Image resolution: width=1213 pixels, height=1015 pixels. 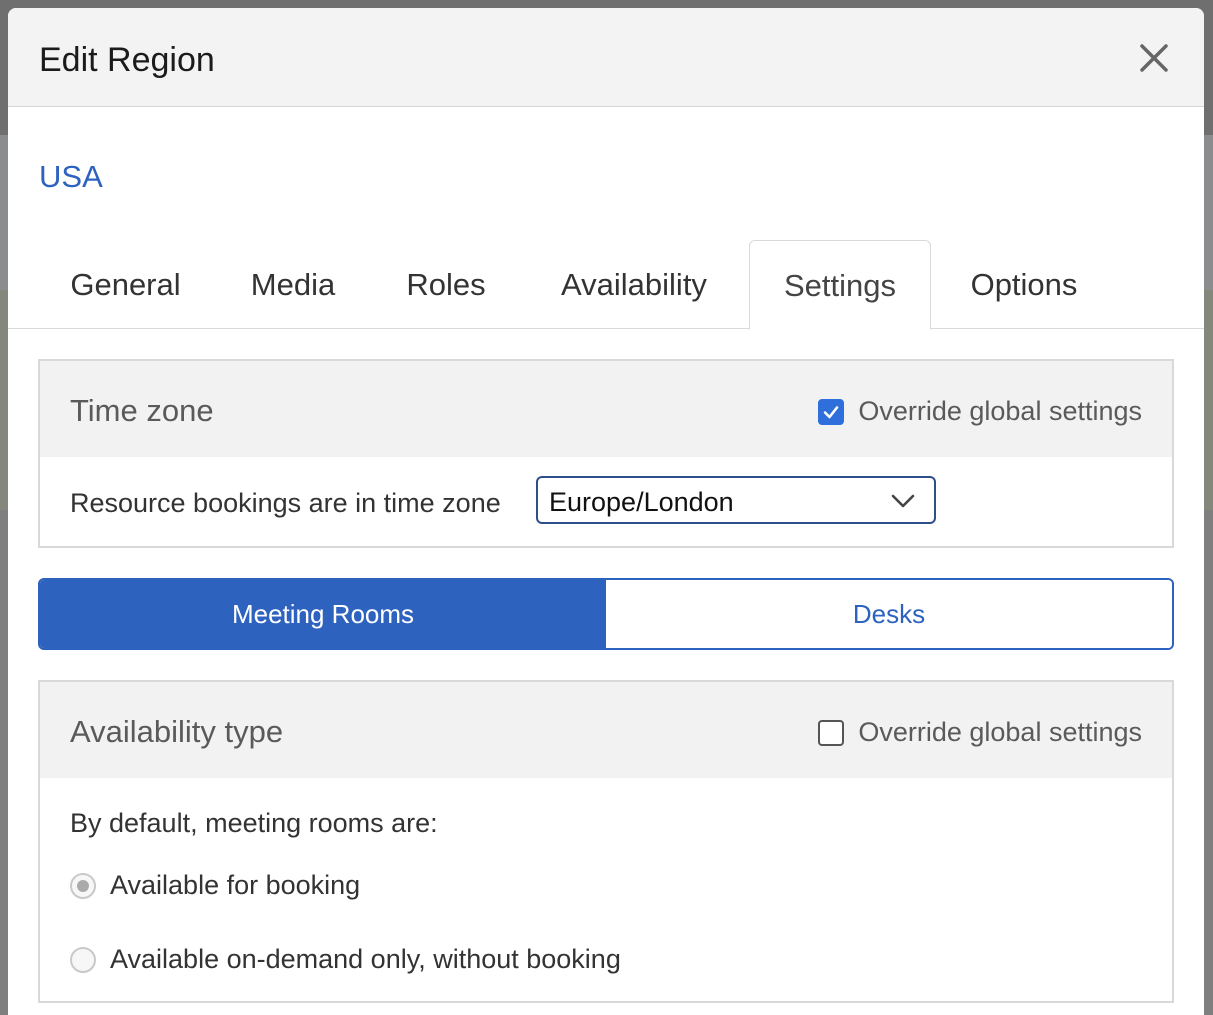 I want to click on meeting-rooms-button: Meeting Rooms, so click(x=323, y=614).